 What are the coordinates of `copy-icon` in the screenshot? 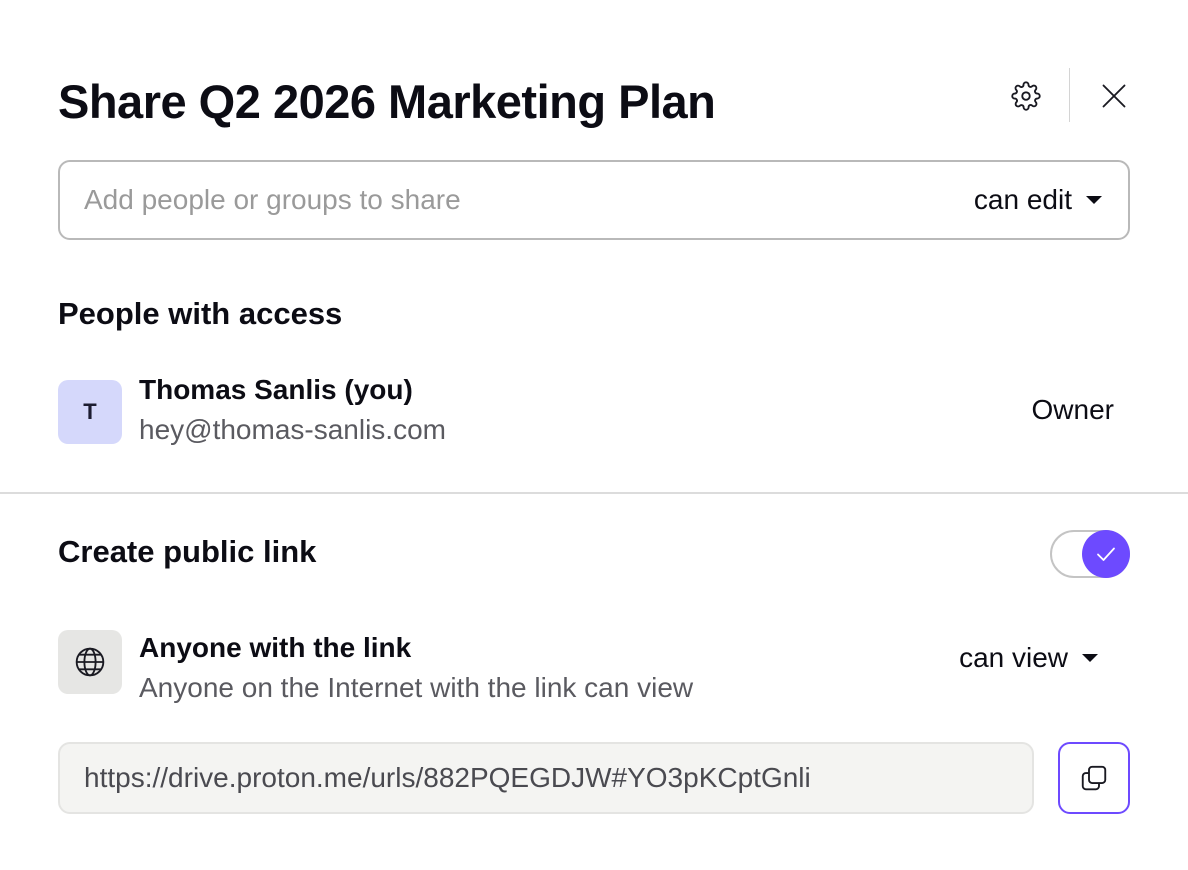 It's located at (1094, 778).